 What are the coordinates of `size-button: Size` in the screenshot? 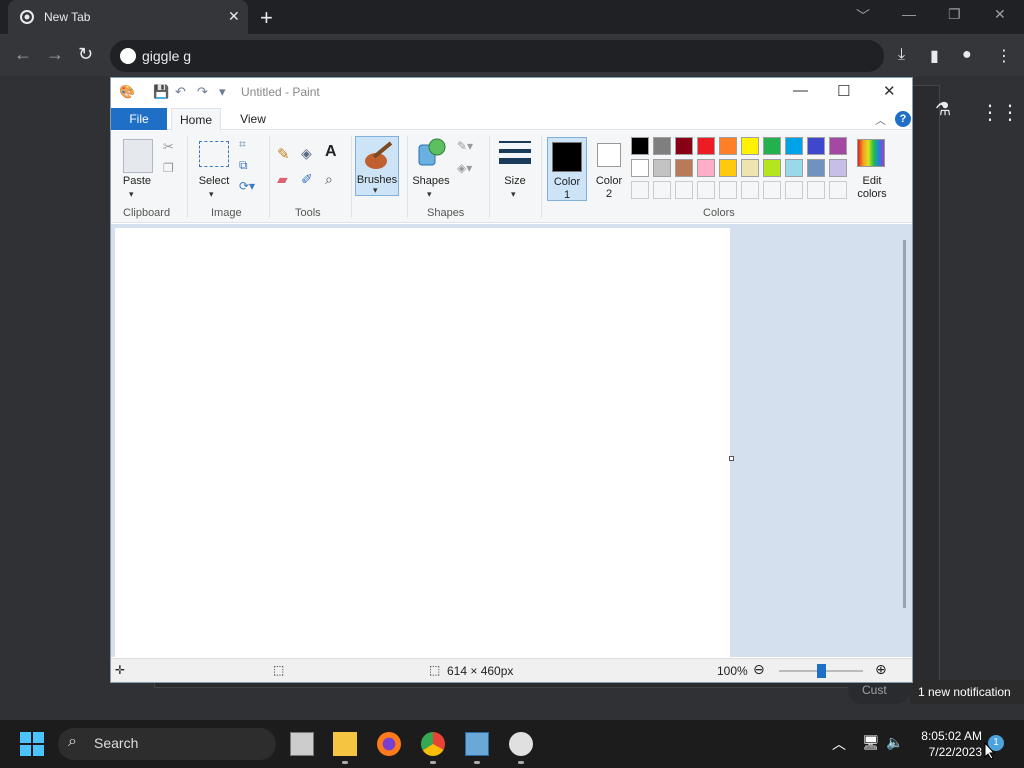 It's located at (515, 181).